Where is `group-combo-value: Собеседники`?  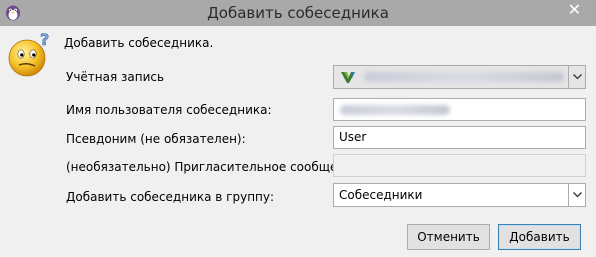
group-combo-value: Собеседники is located at coordinates (381, 195).